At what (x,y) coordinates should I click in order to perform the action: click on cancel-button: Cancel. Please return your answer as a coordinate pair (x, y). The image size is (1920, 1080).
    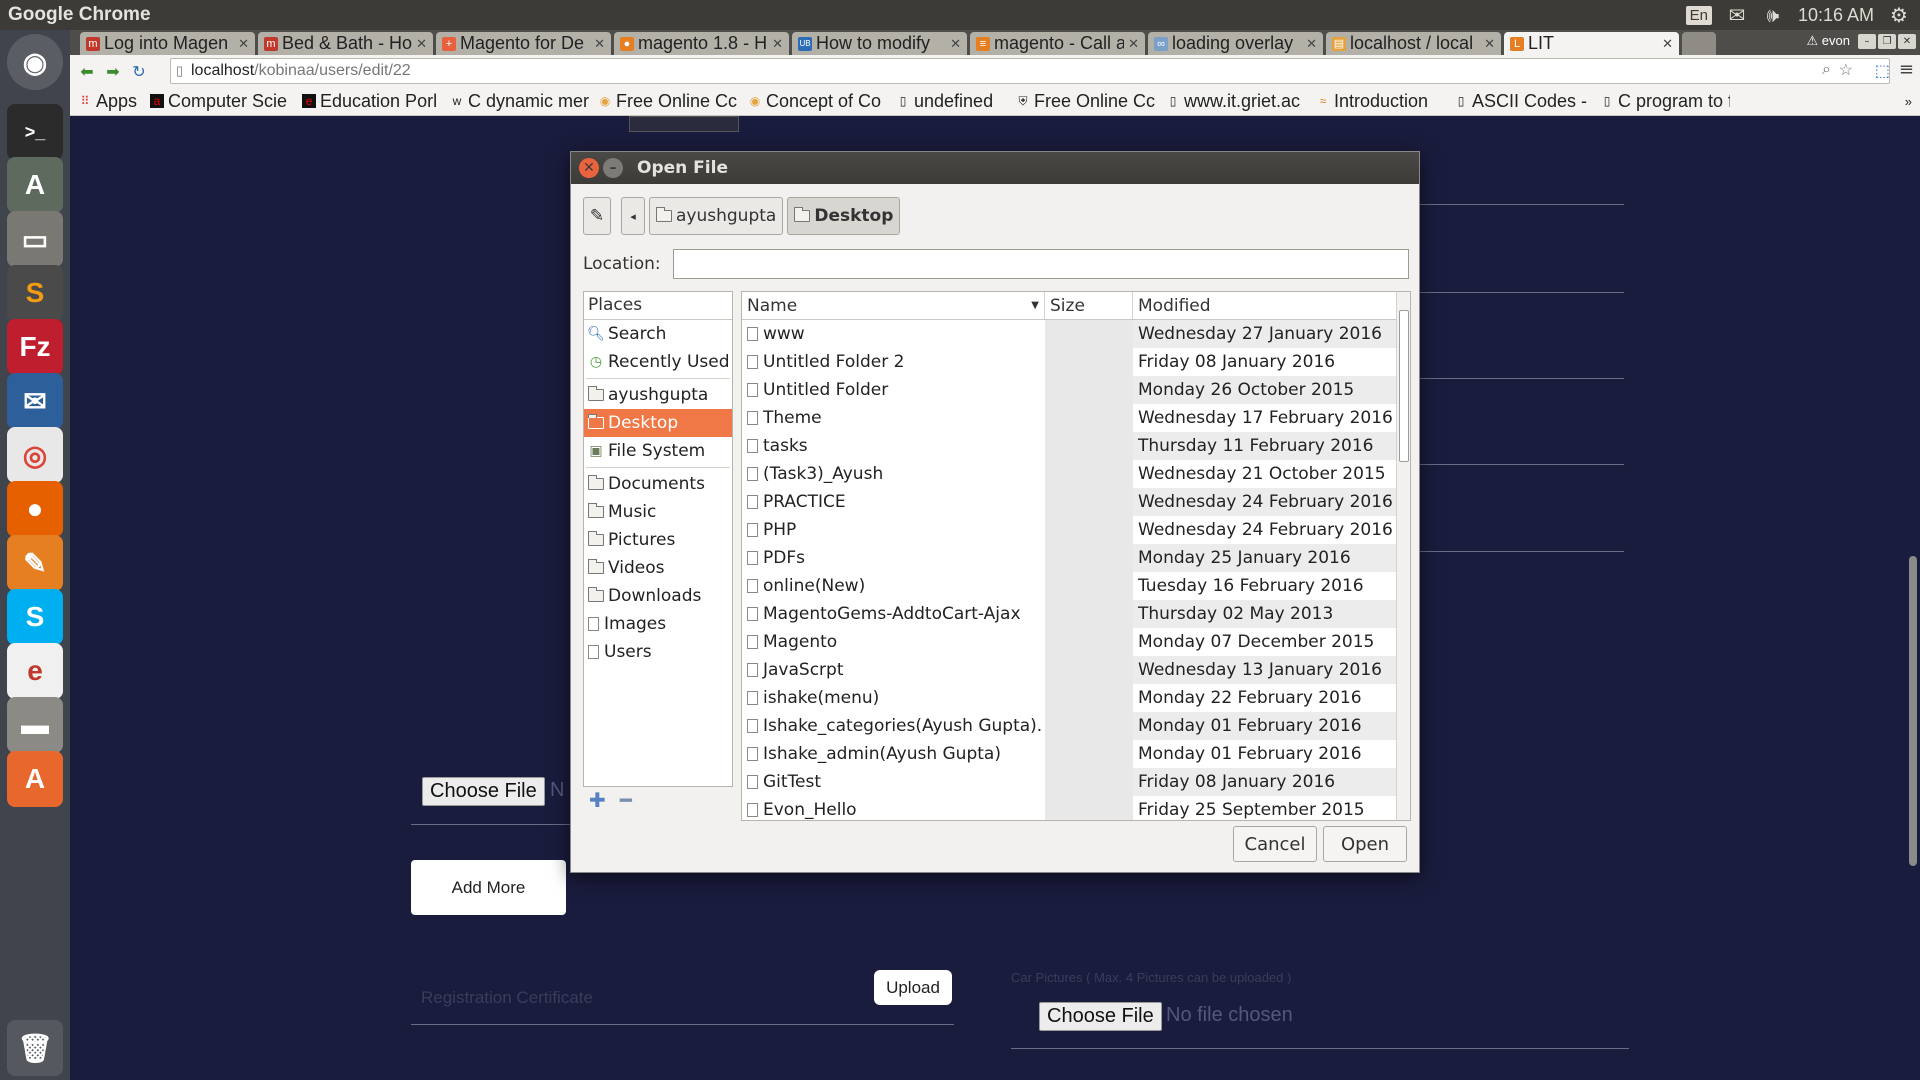
    Looking at the image, I should click on (1275, 844).